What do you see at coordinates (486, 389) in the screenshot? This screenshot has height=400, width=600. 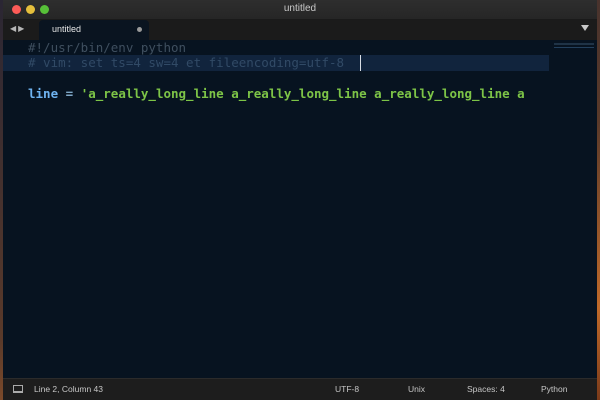 I see `indentation-selector: Spaces: 4` at bounding box center [486, 389].